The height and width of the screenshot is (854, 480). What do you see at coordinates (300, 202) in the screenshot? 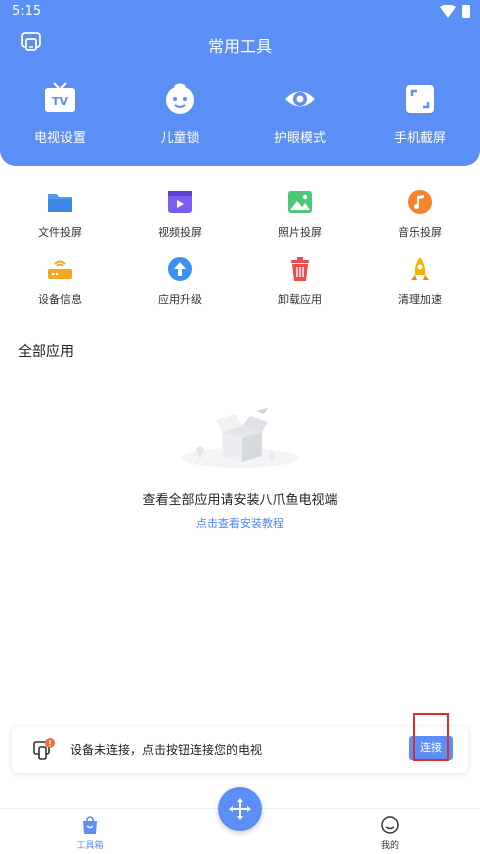
I see `photo-icon` at bounding box center [300, 202].